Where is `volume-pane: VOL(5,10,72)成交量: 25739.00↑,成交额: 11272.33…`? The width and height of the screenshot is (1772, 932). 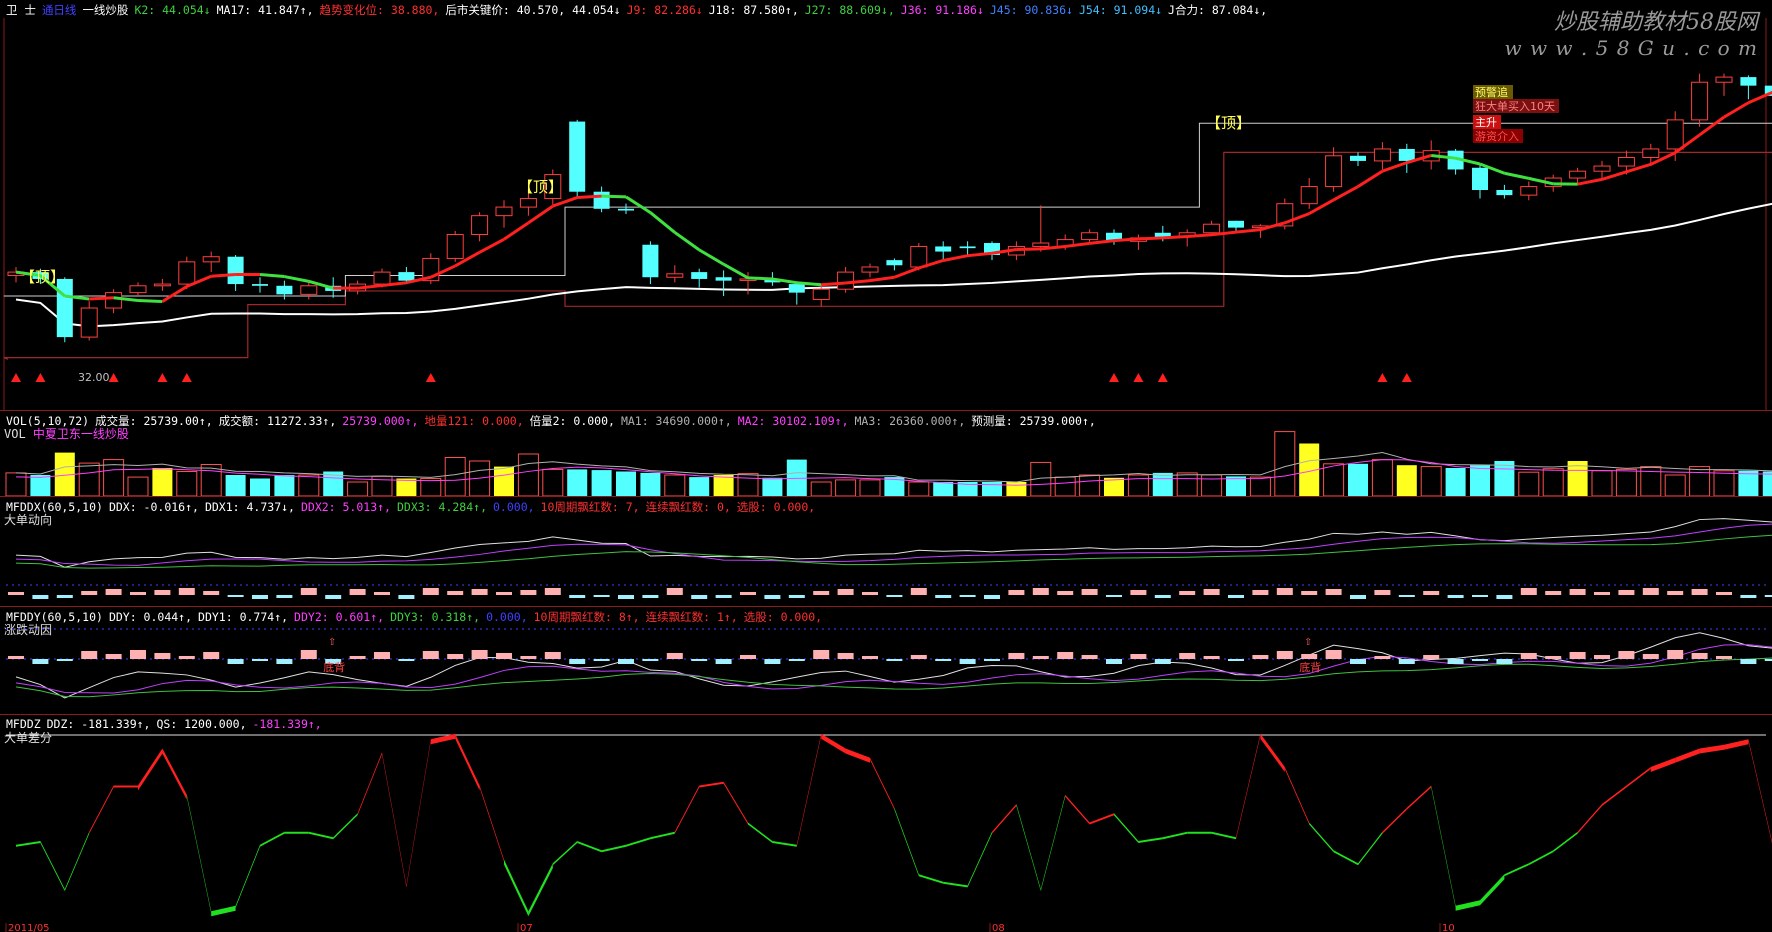 volume-pane: VOL(5,10,72)成交量: 25739.00↑,成交额: 11272.33… is located at coordinates (886, 453).